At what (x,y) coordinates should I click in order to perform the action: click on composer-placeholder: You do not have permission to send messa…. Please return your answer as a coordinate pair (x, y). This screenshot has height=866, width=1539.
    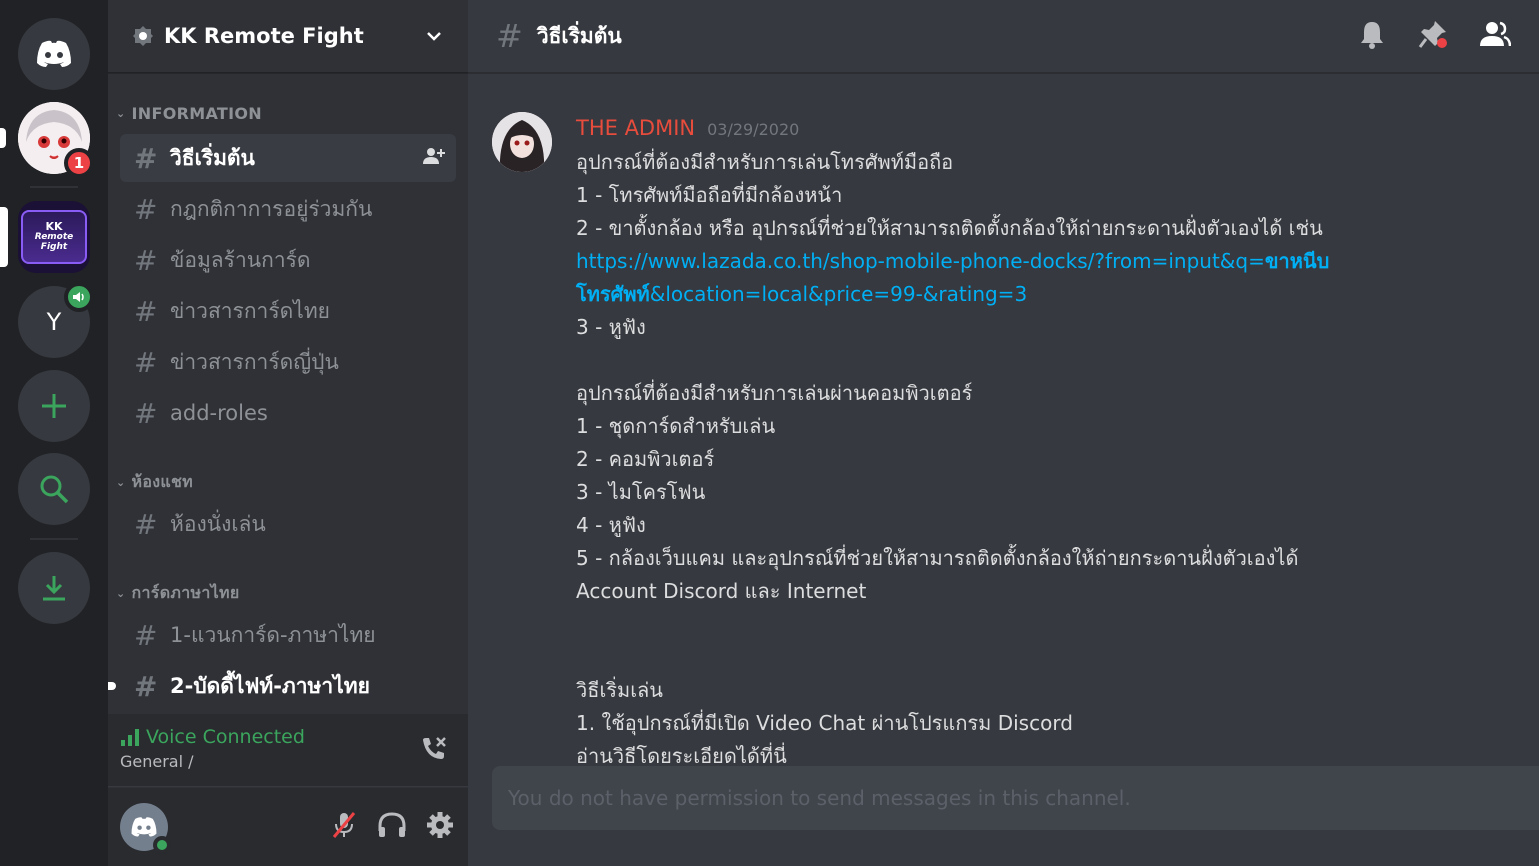
    Looking at the image, I should click on (819, 798).